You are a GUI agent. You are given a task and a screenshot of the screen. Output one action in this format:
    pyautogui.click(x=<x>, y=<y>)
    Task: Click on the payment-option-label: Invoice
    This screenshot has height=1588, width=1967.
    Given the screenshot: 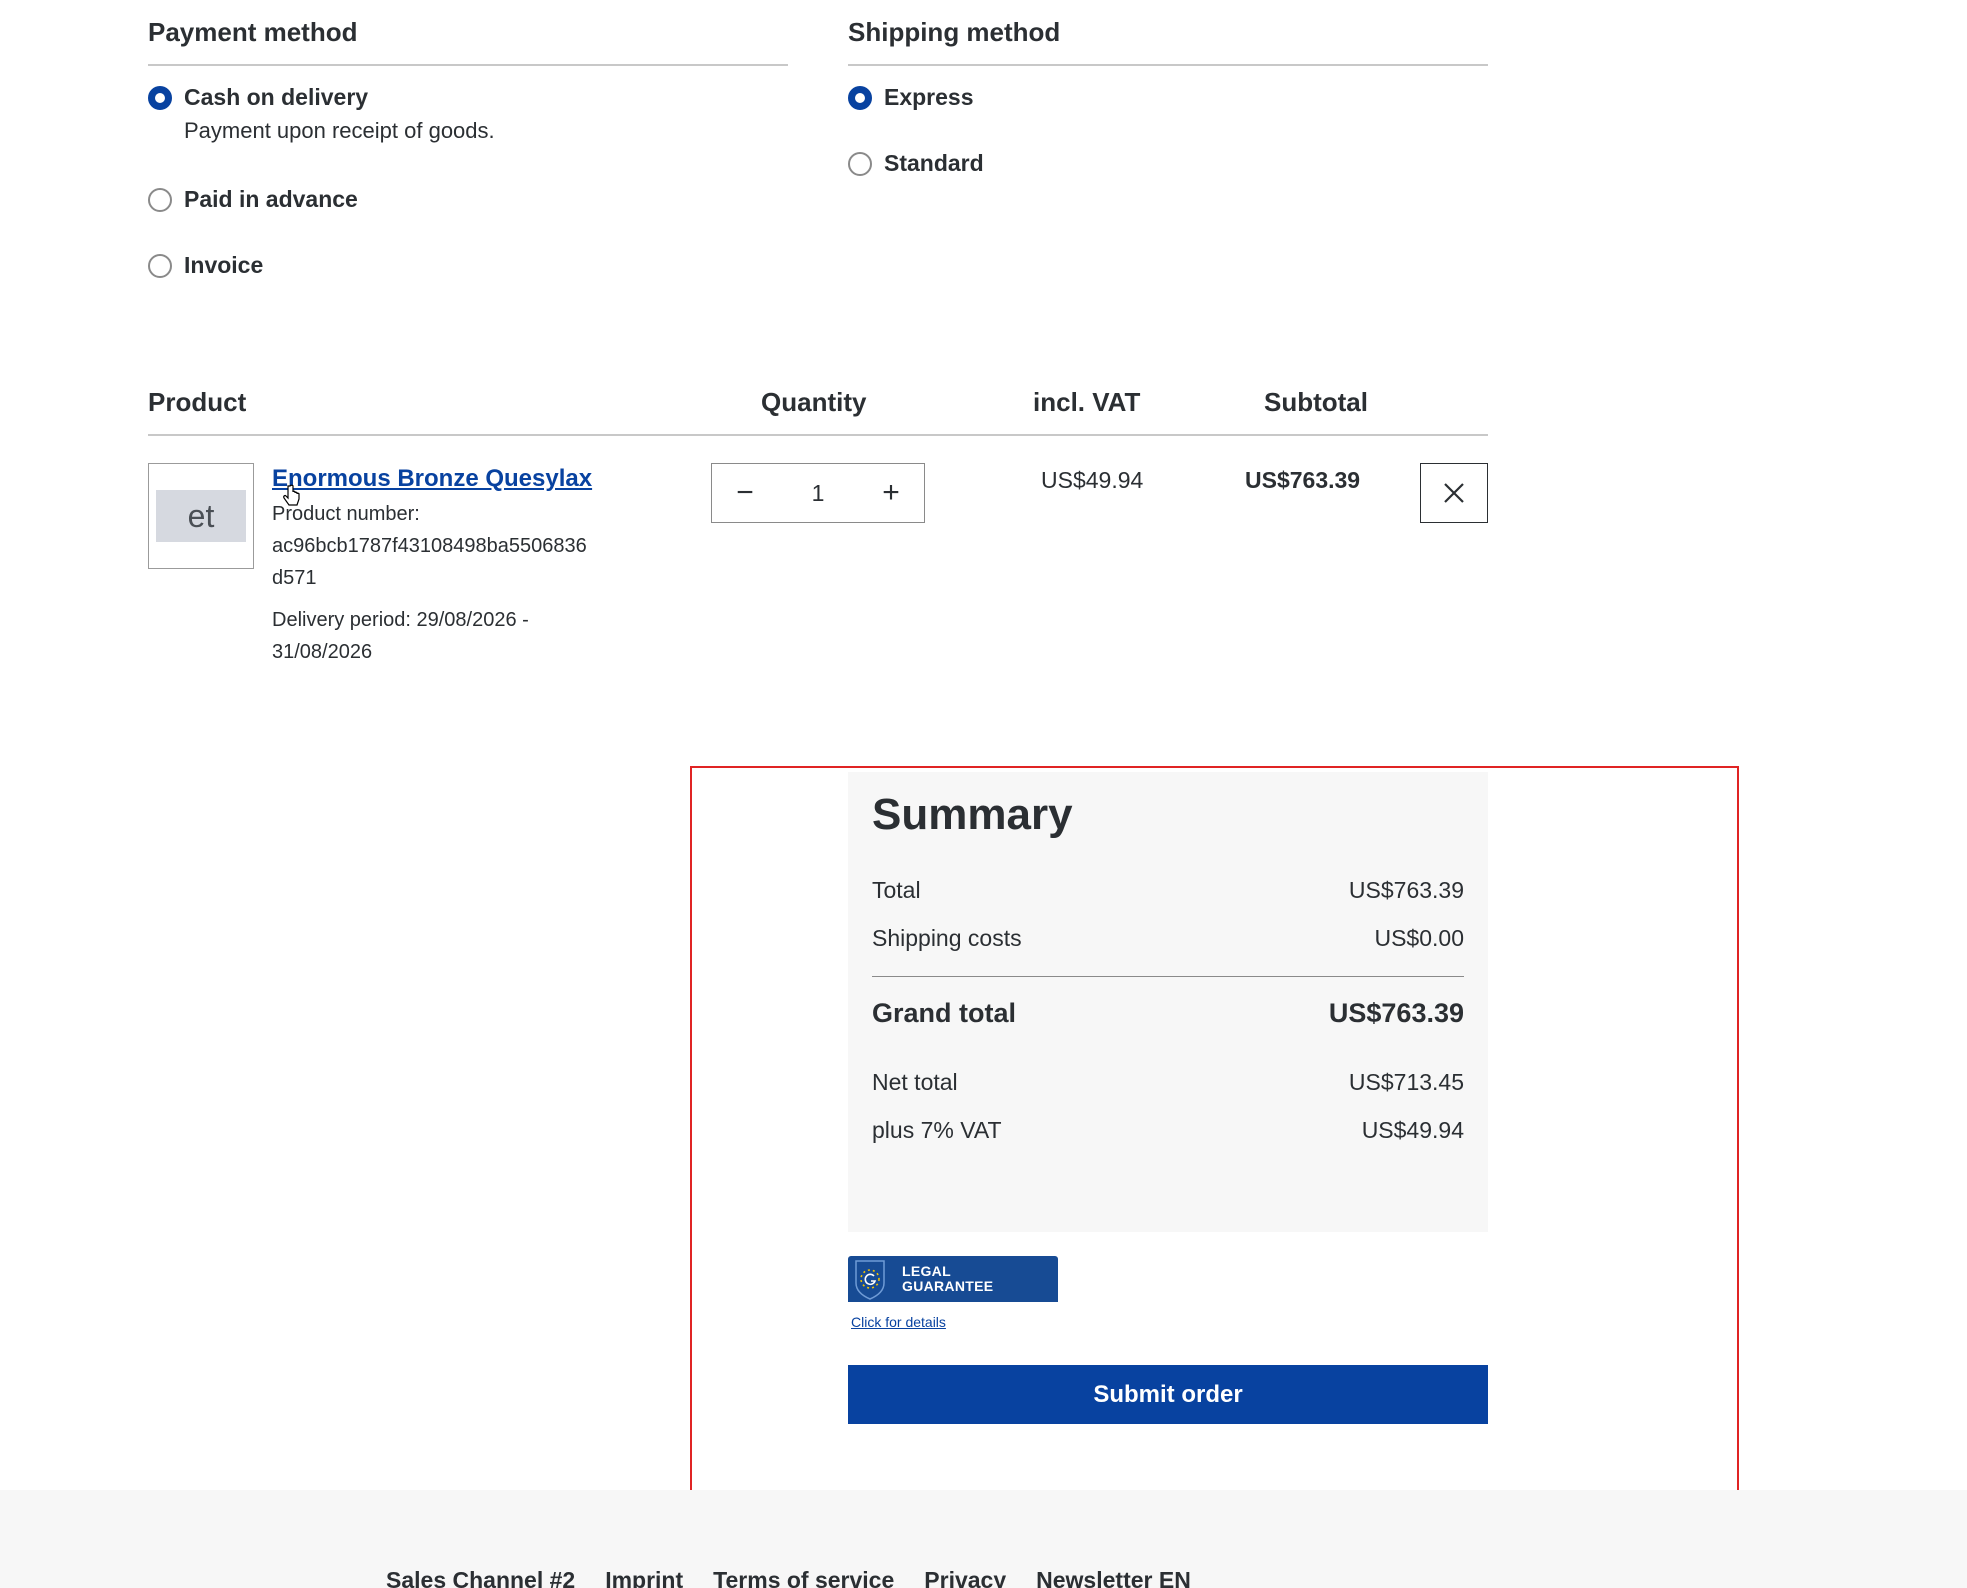 What is the action you would take?
    pyautogui.click(x=224, y=265)
    